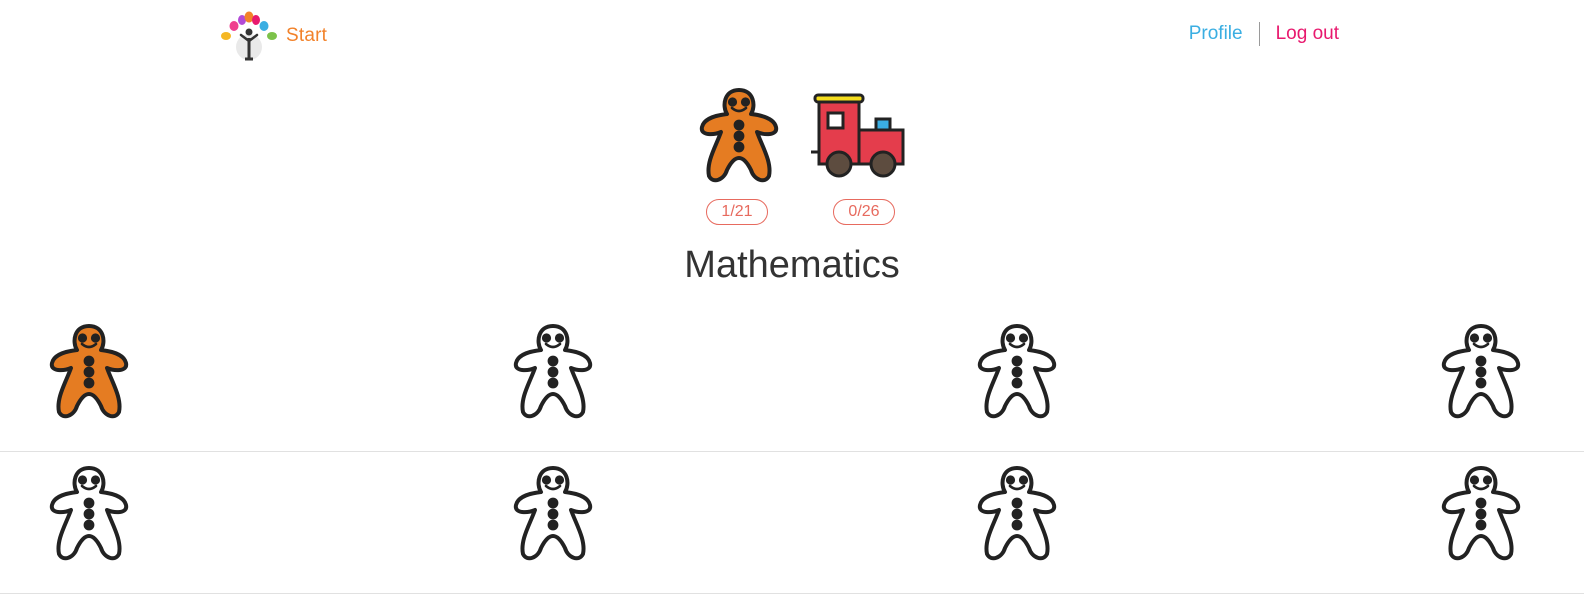 This screenshot has width=1584, height=594. I want to click on badge-gingerbread: 1/21, so click(739, 155).